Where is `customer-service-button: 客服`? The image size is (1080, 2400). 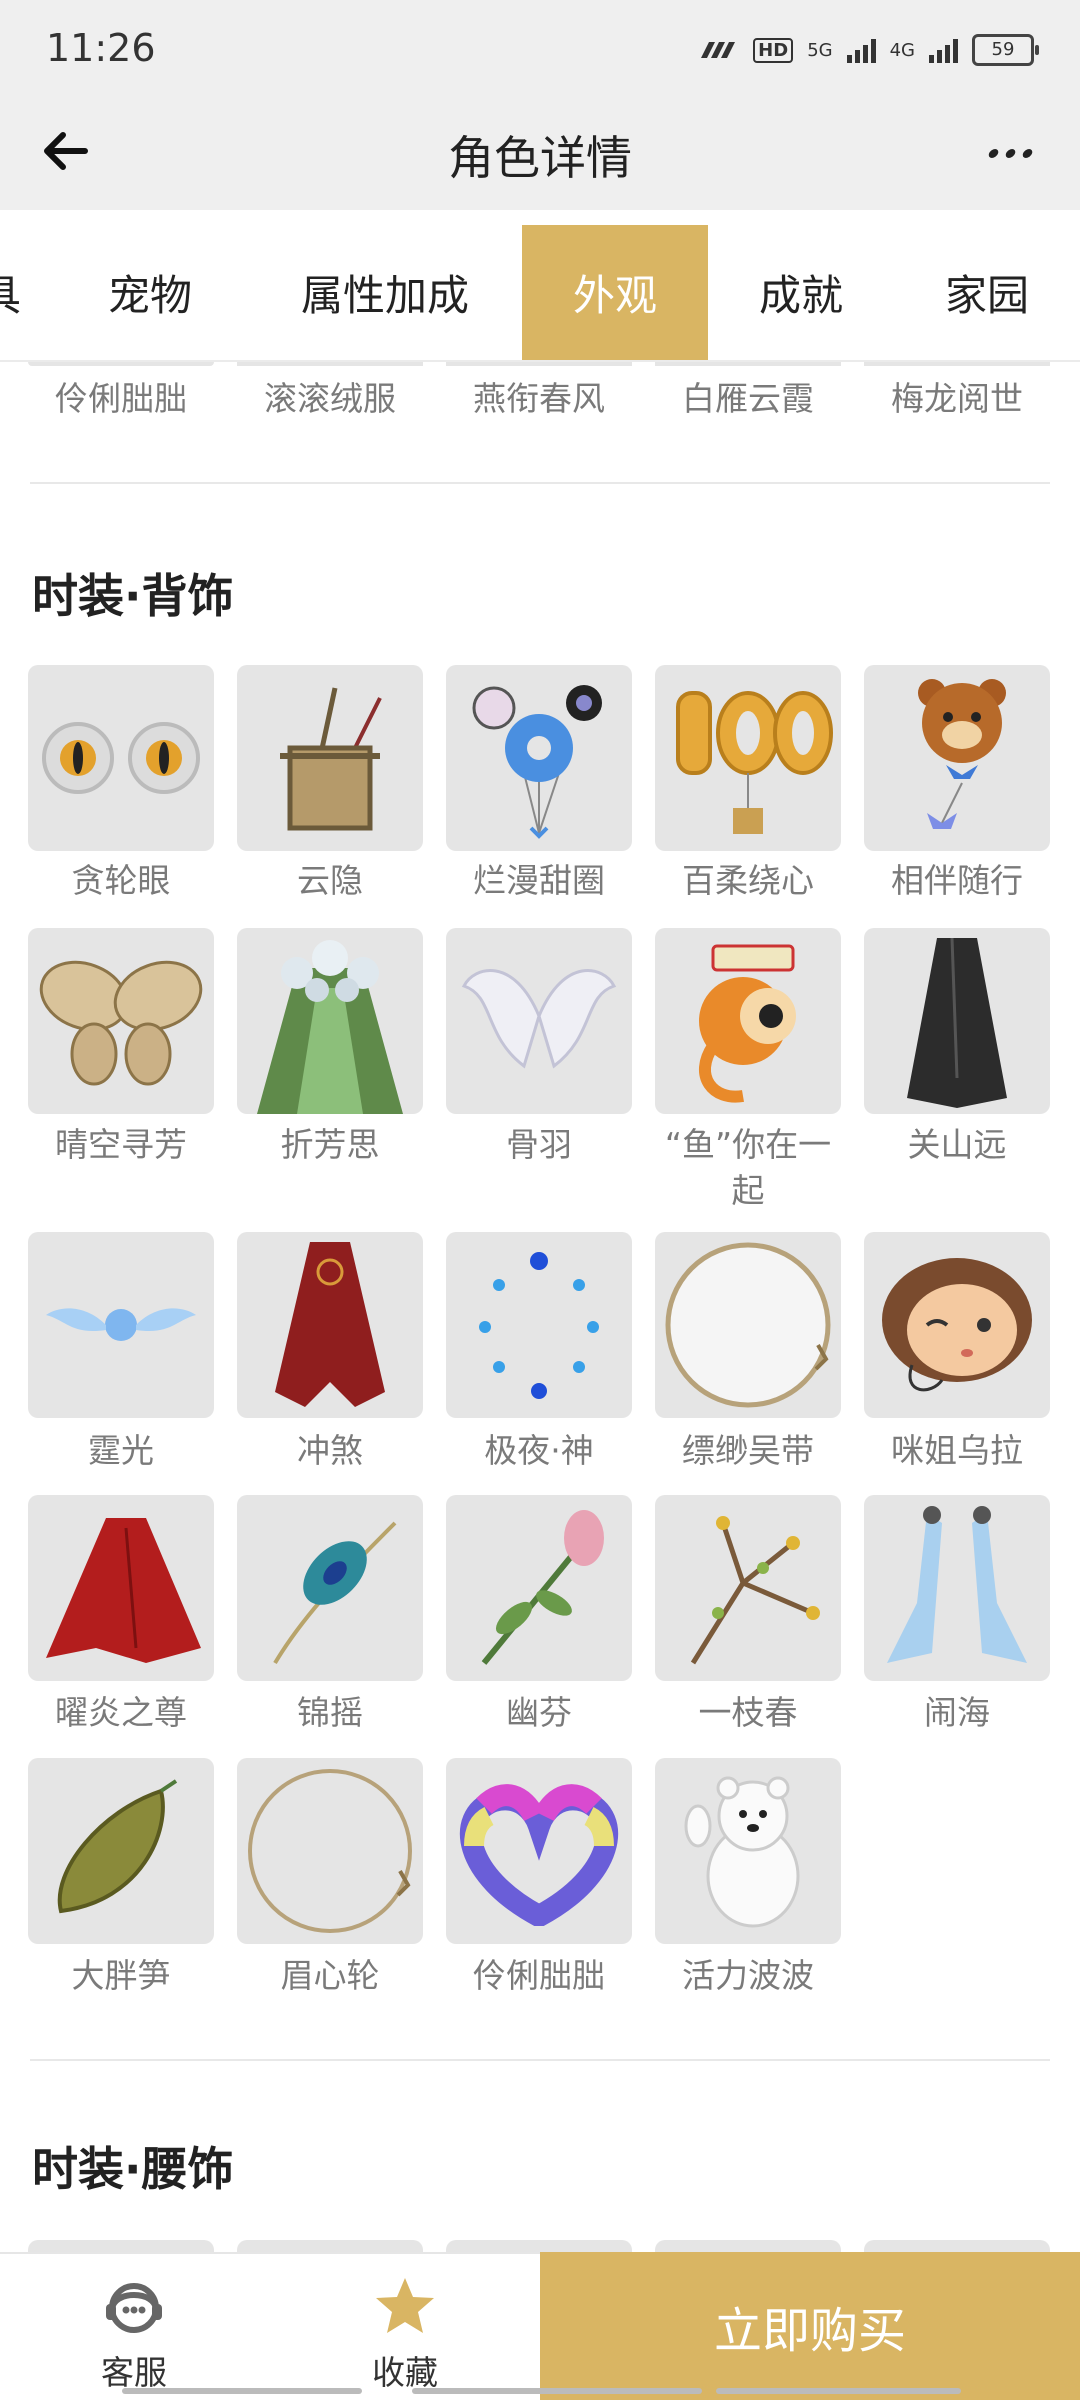
customer-service-button: 客服 is located at coordinates (134, 2327).